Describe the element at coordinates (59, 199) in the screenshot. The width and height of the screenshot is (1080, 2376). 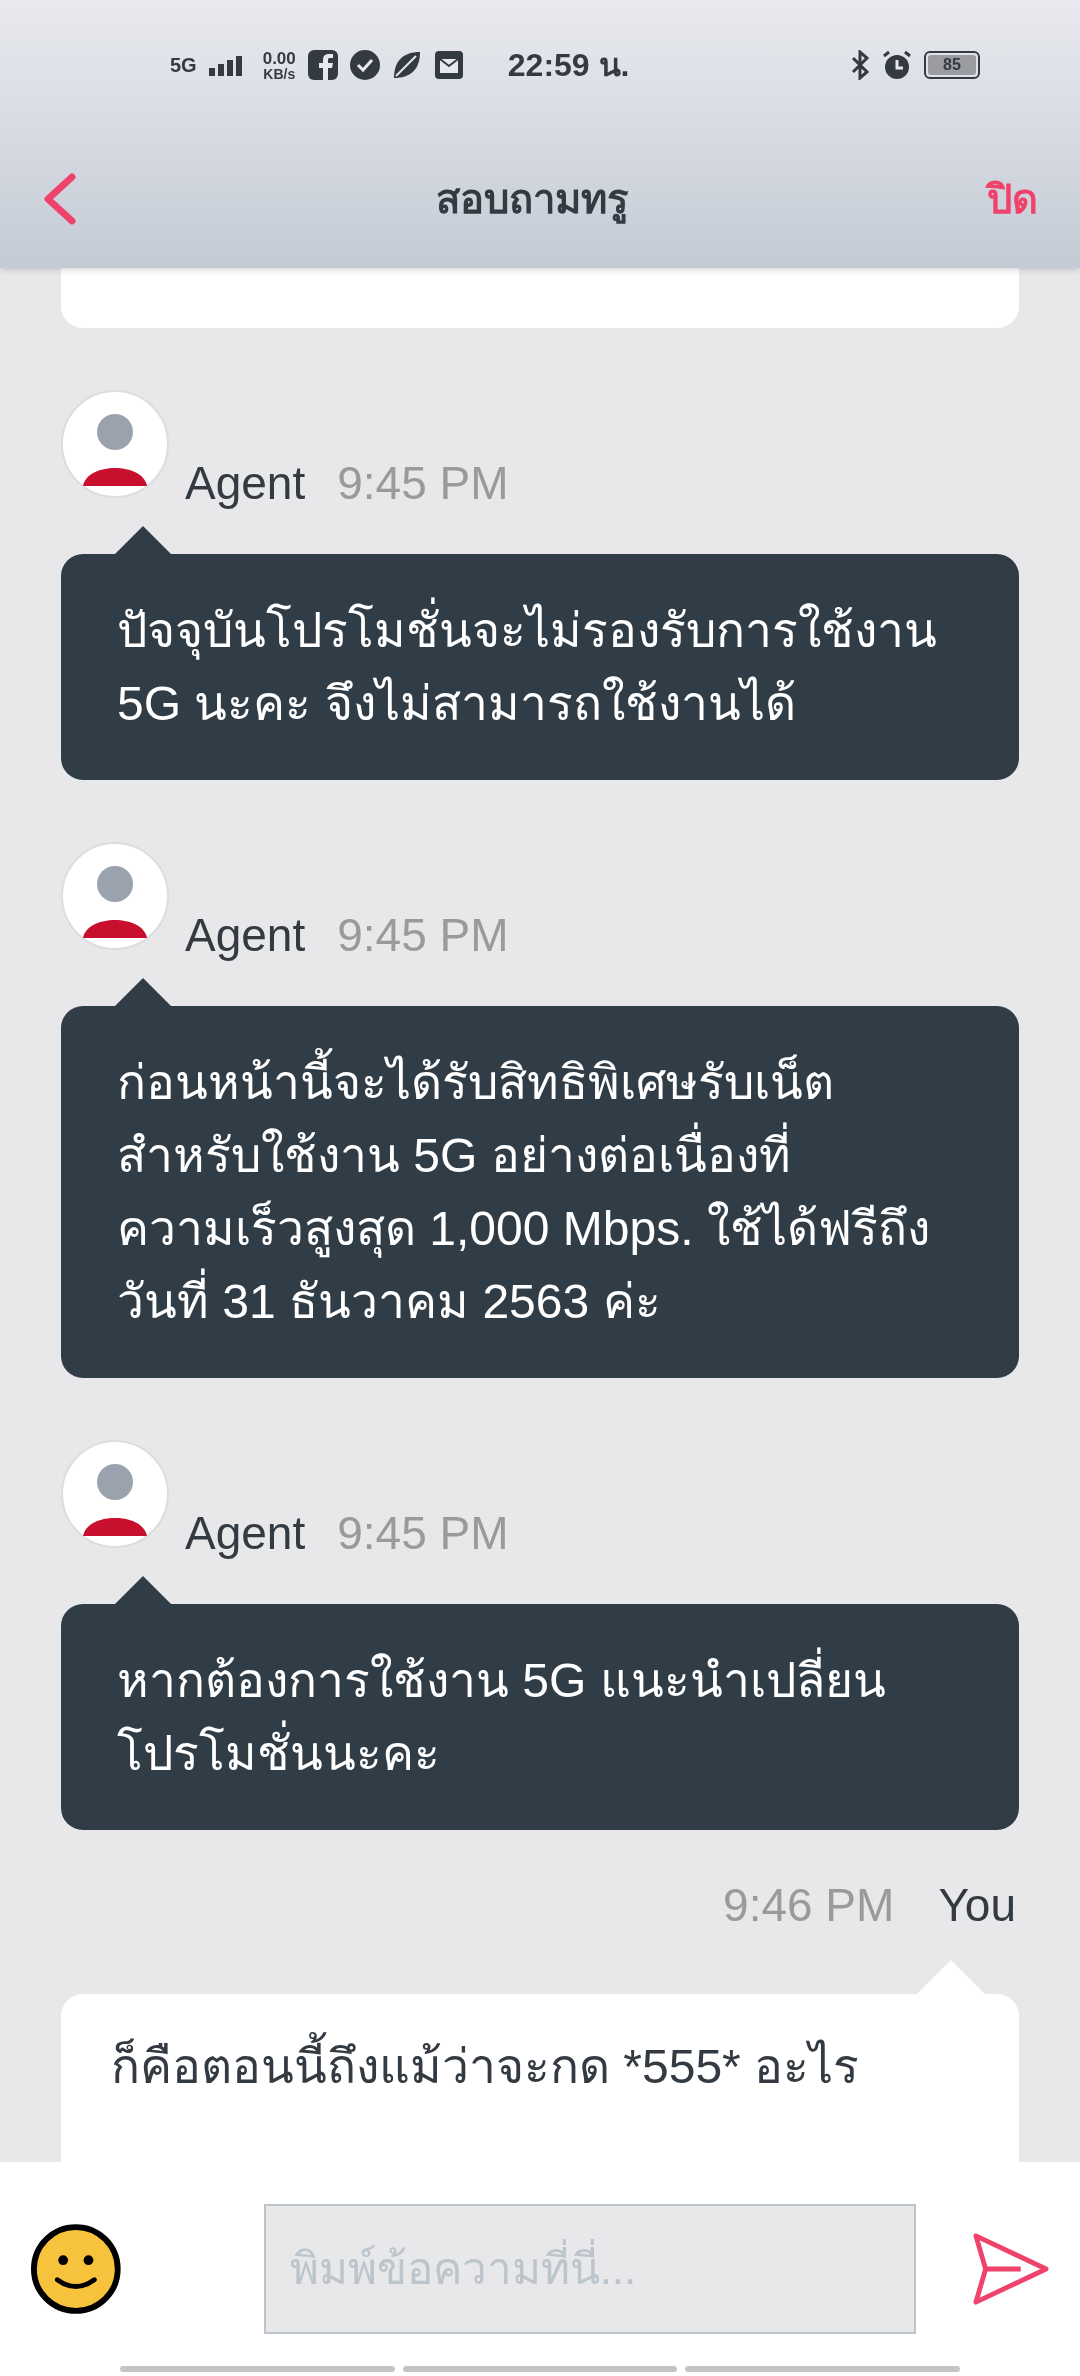
I see `back-icon` at that location.